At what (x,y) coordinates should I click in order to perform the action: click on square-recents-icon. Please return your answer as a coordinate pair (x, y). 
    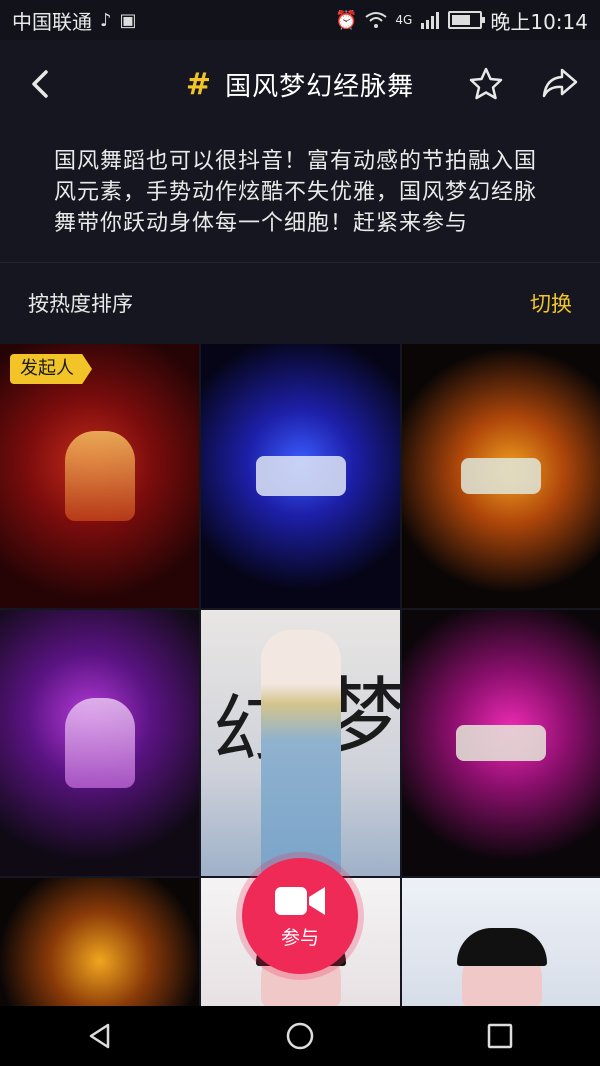
    Looking at the image, I should click on (500, 1036).